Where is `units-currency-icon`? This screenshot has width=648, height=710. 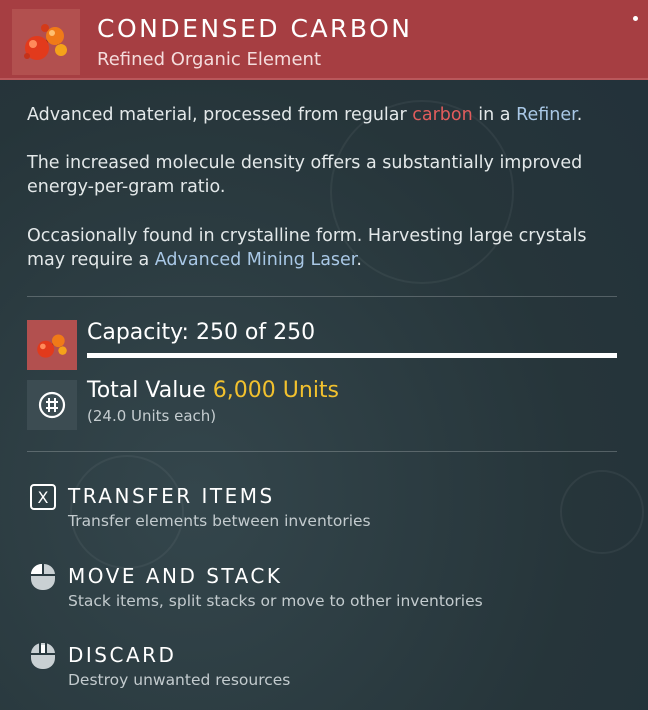
units-currency-icon is located at coordinates (52, 405).